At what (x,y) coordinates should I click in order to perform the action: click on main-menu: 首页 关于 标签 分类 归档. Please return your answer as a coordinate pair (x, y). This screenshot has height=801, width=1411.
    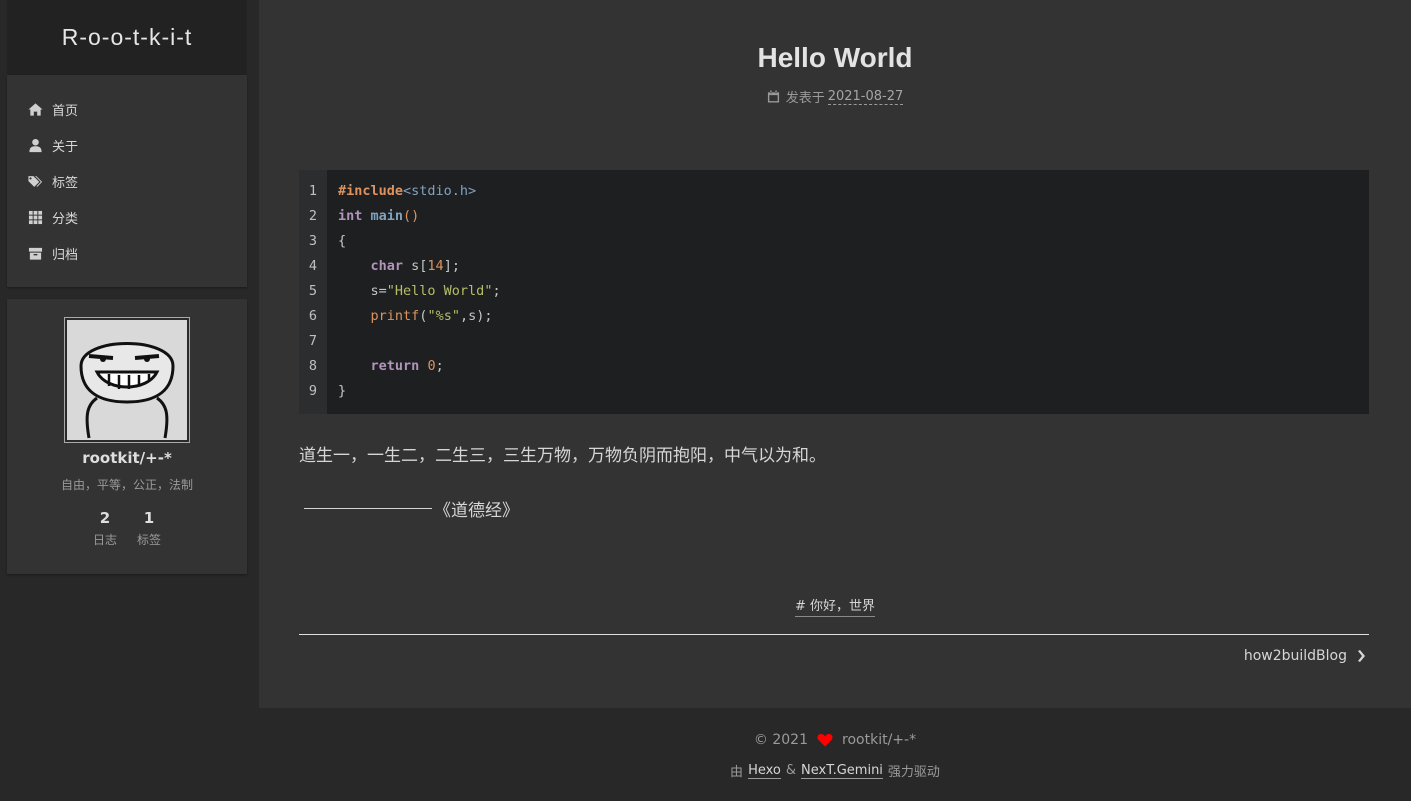
    Looking at the image, I should click on (127, 181).